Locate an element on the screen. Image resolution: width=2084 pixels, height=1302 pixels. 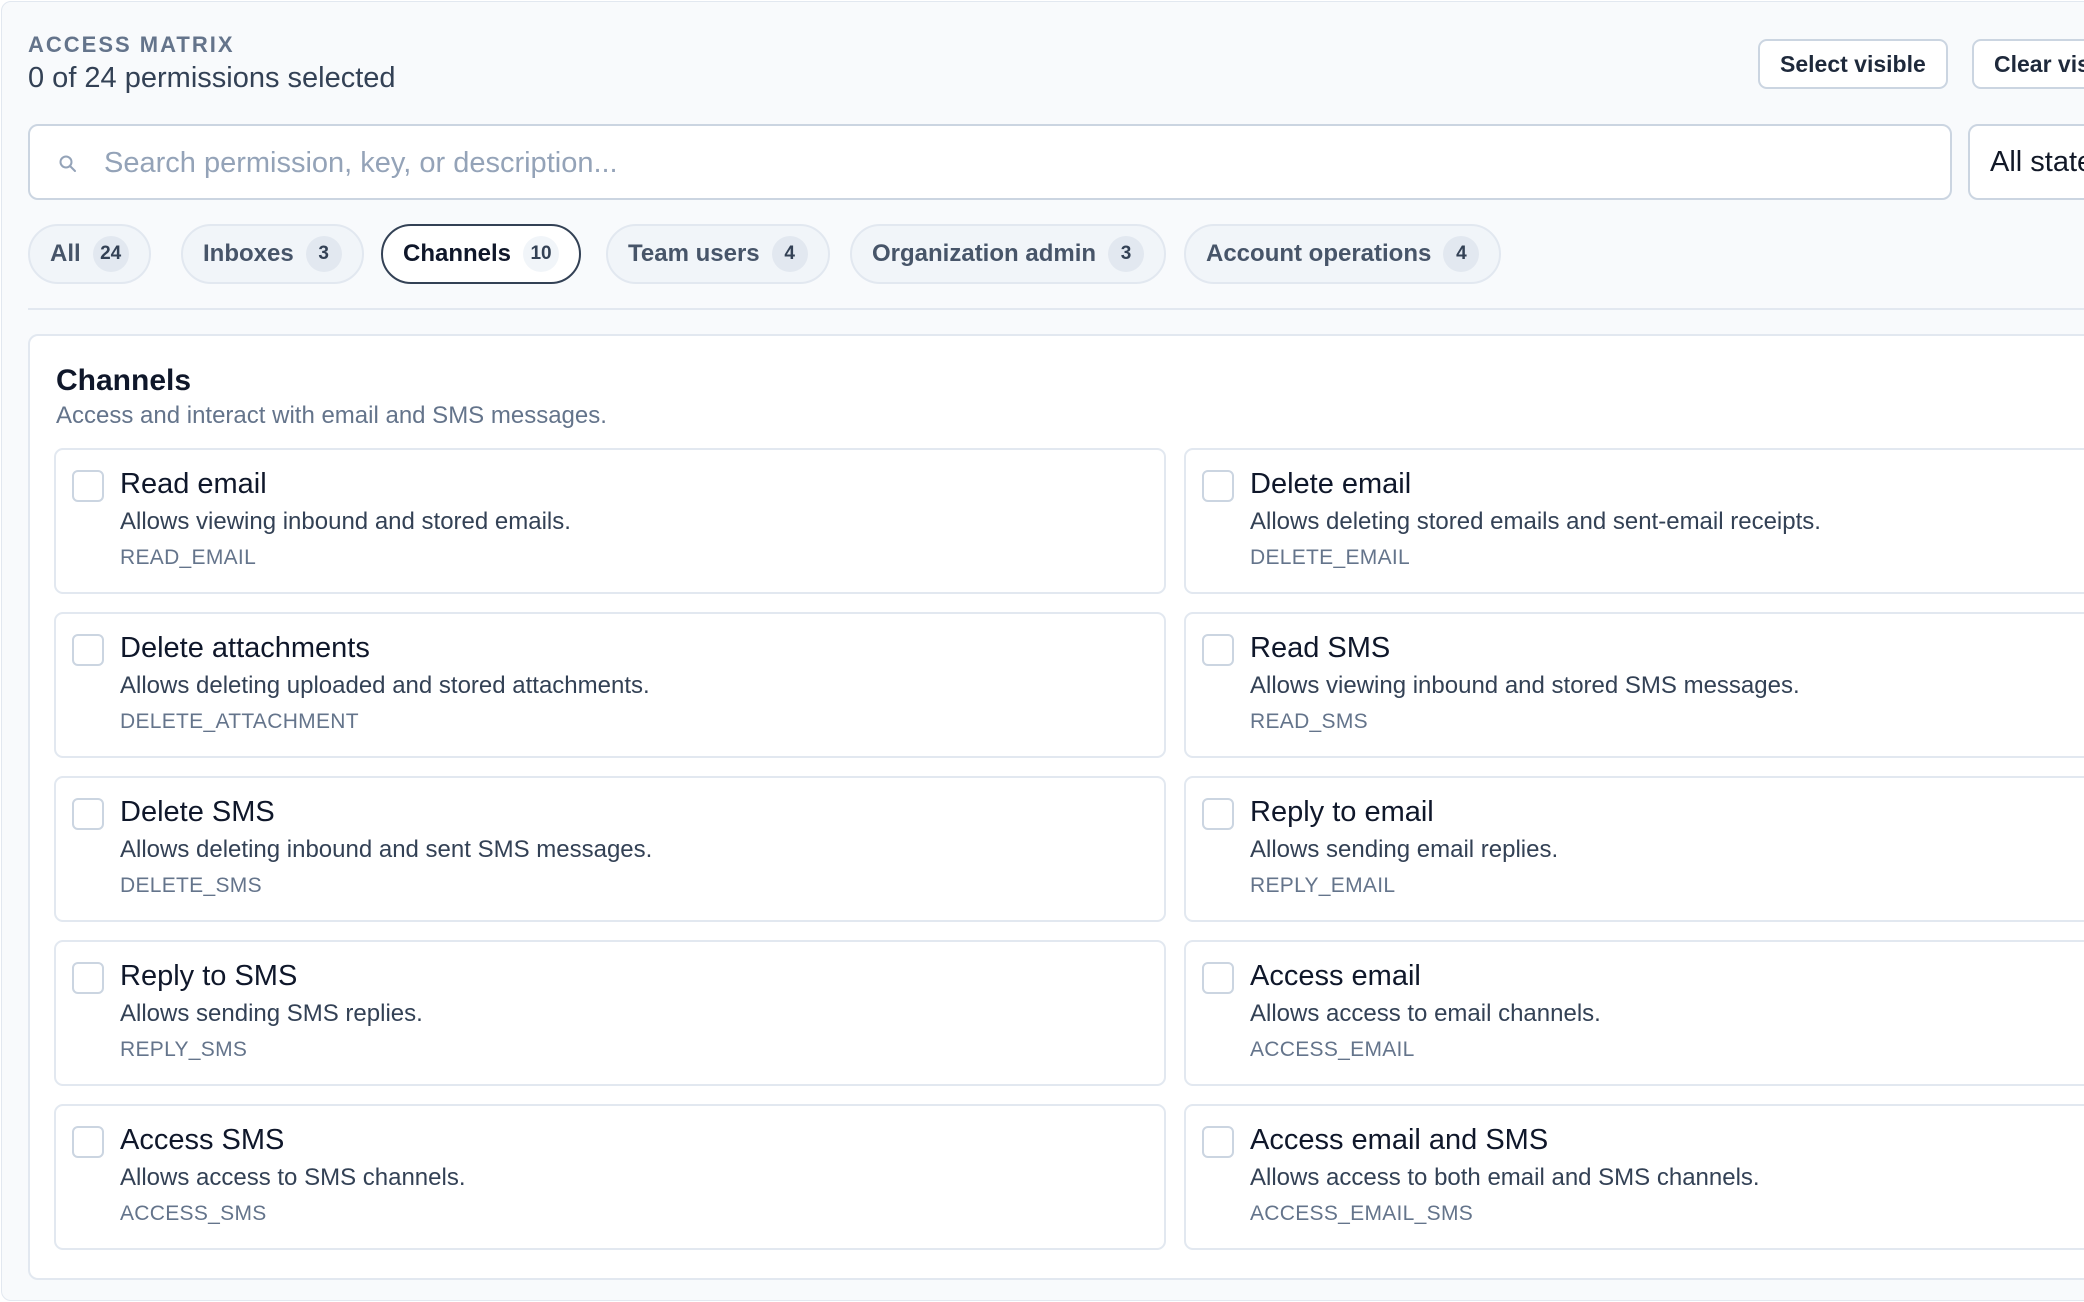
permission-name: Delete SMS is located at coordinates (197, 812).